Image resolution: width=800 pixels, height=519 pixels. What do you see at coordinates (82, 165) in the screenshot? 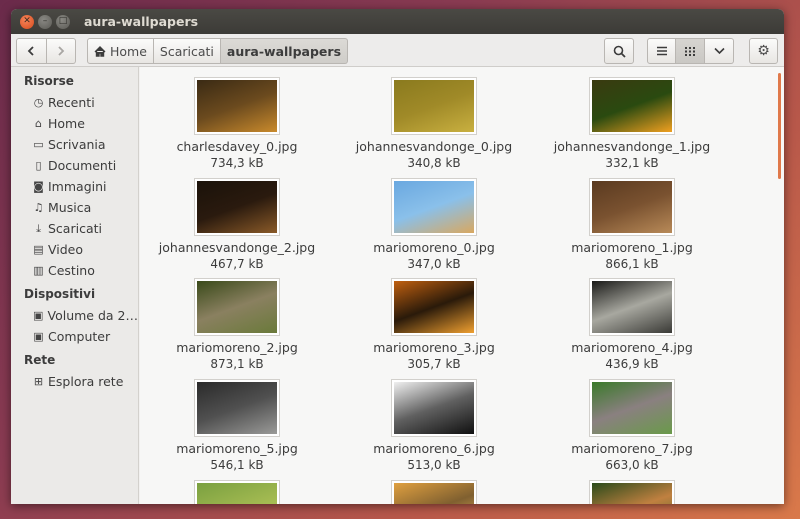
I see `sidebar-item-label: Documenti` at bounding box center [82, 165].